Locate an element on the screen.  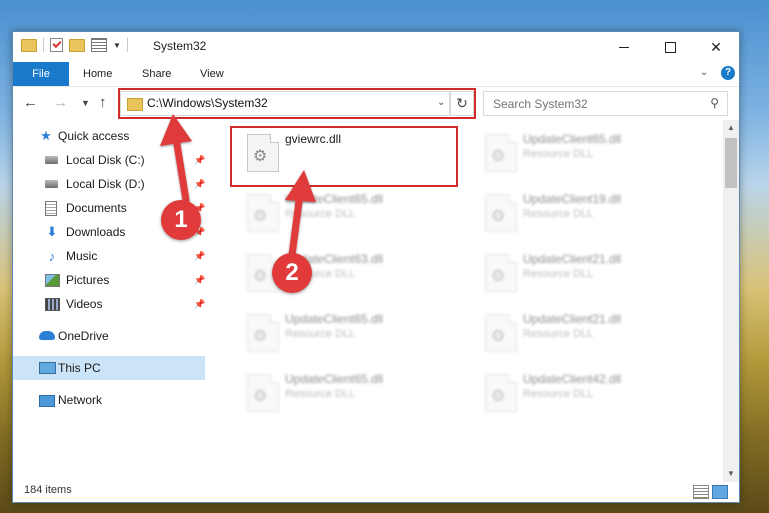
scroll-down-icon: ▼ is located at coordinates (731, 474).